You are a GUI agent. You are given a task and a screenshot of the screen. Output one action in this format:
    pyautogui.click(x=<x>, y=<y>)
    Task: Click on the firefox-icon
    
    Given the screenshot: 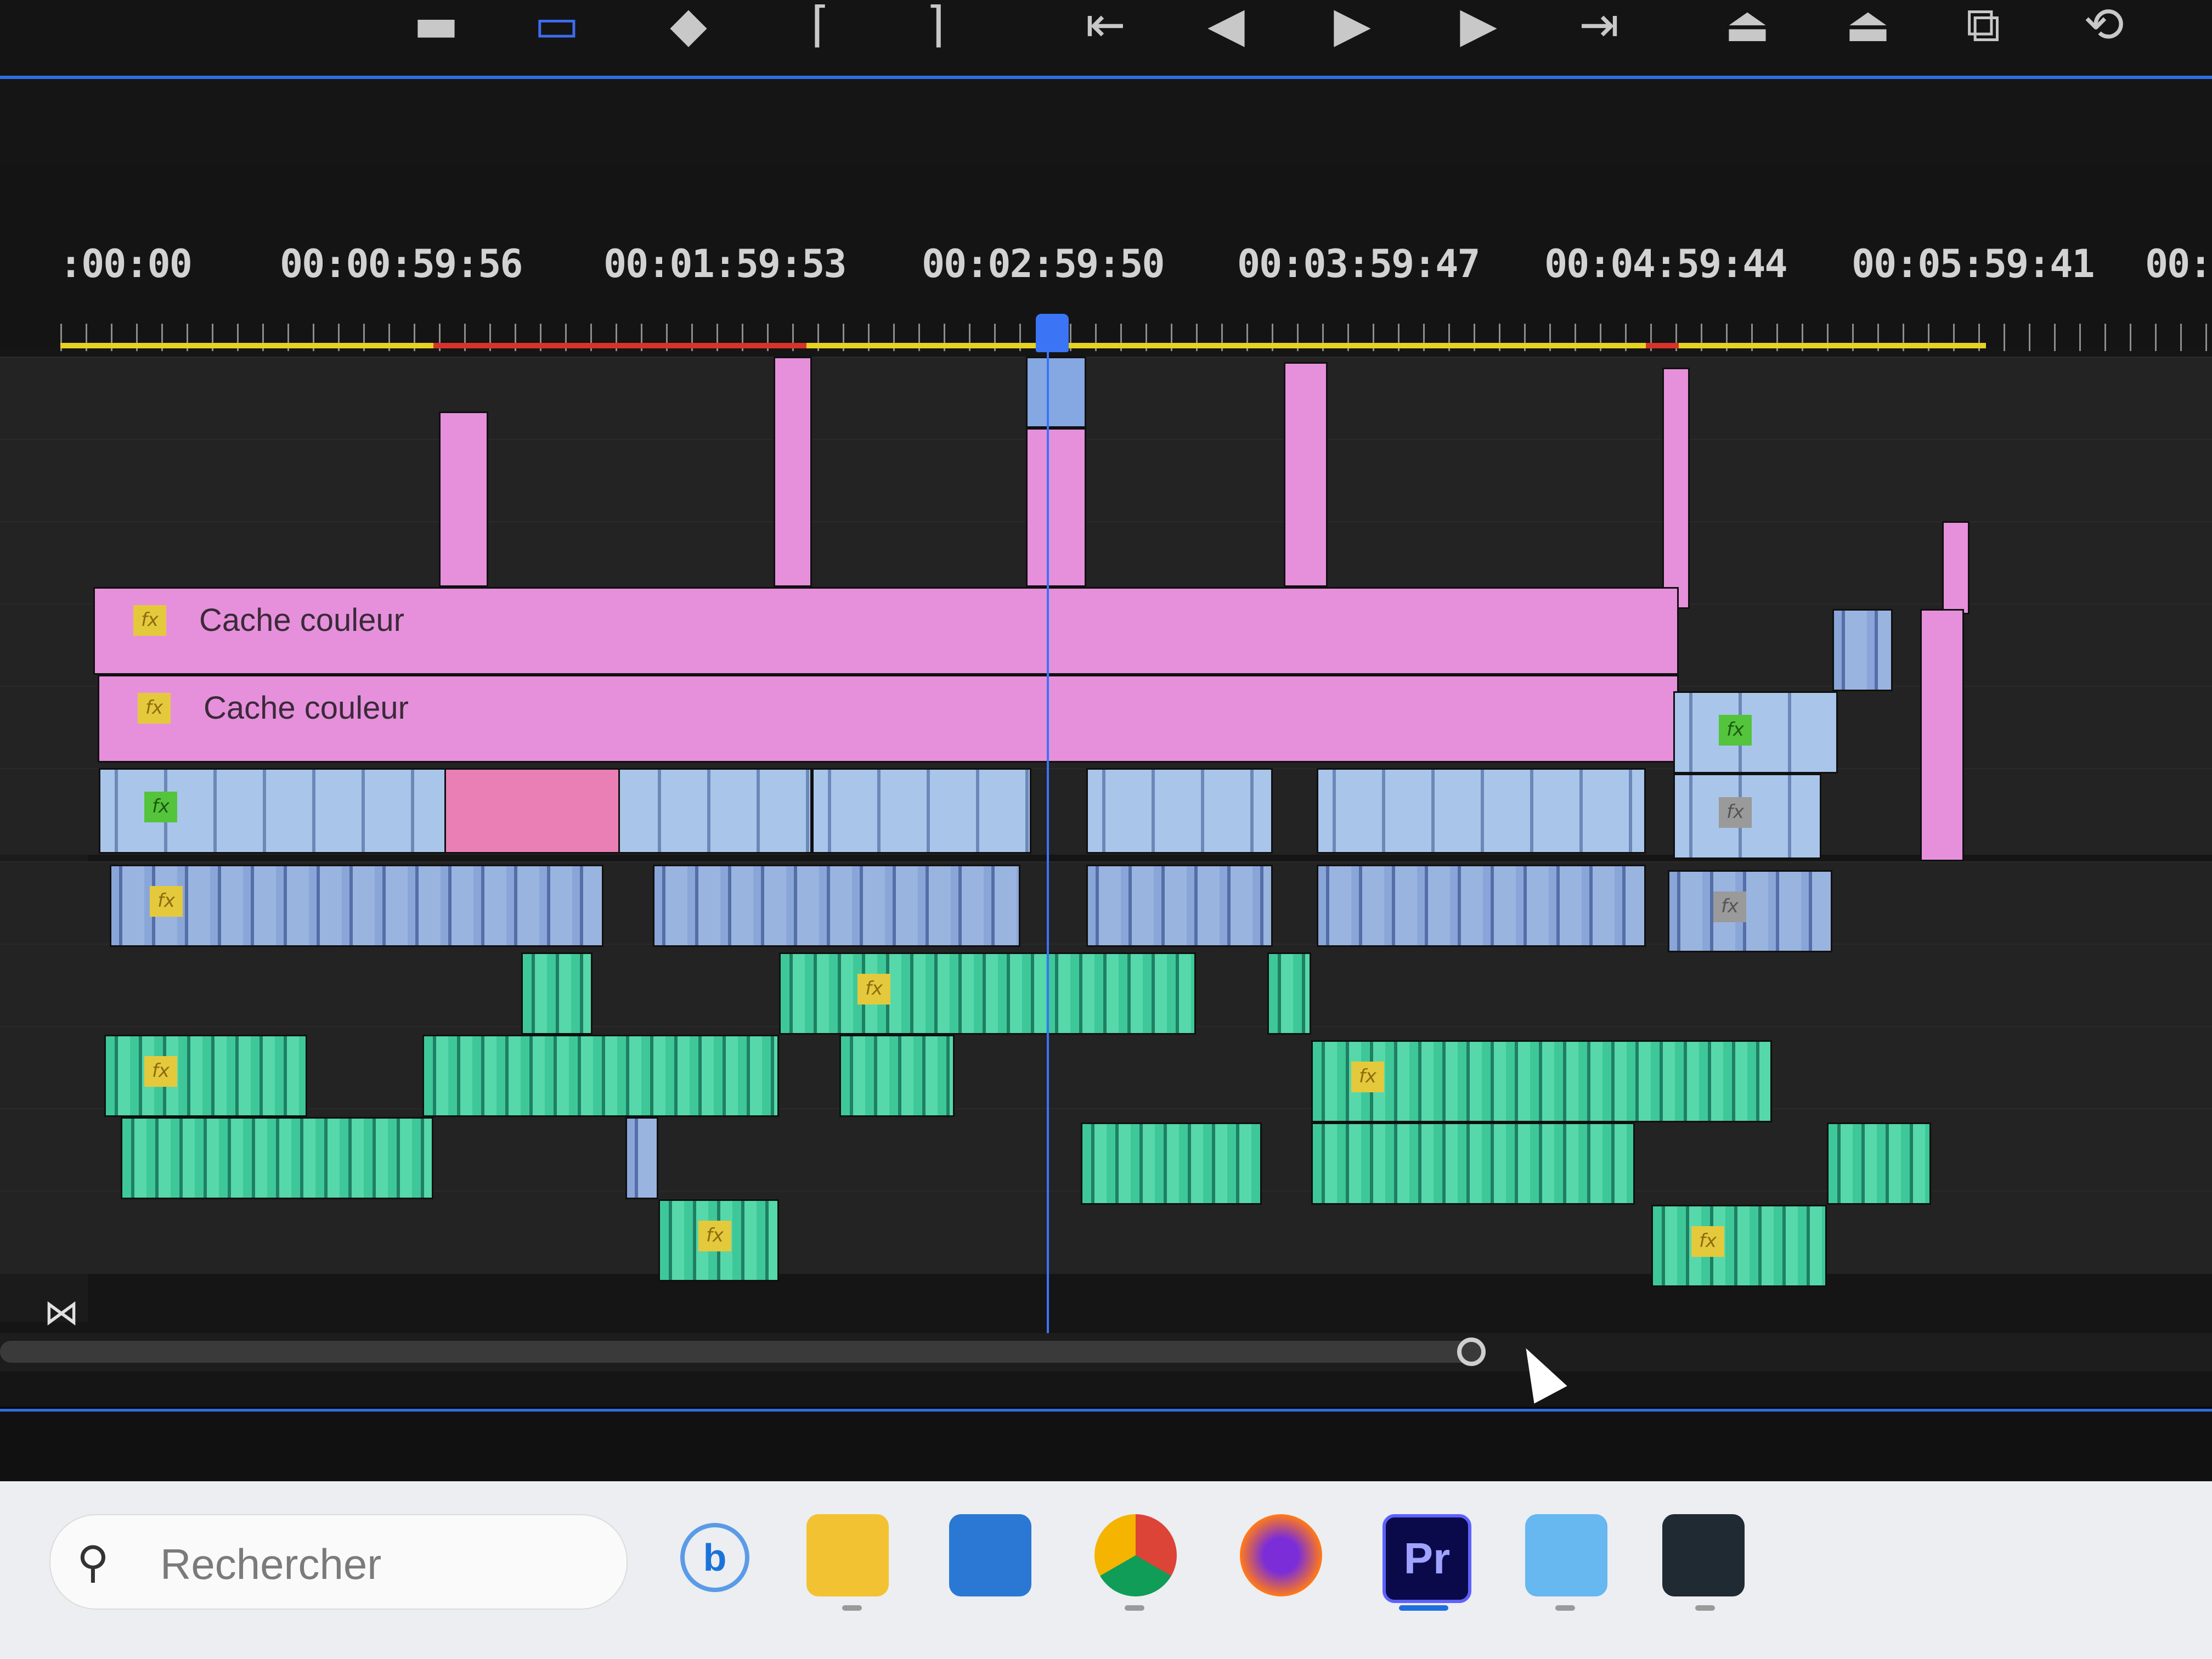 What is the action you would take?
    pyautogui.click(x=1281, y=1555)
    